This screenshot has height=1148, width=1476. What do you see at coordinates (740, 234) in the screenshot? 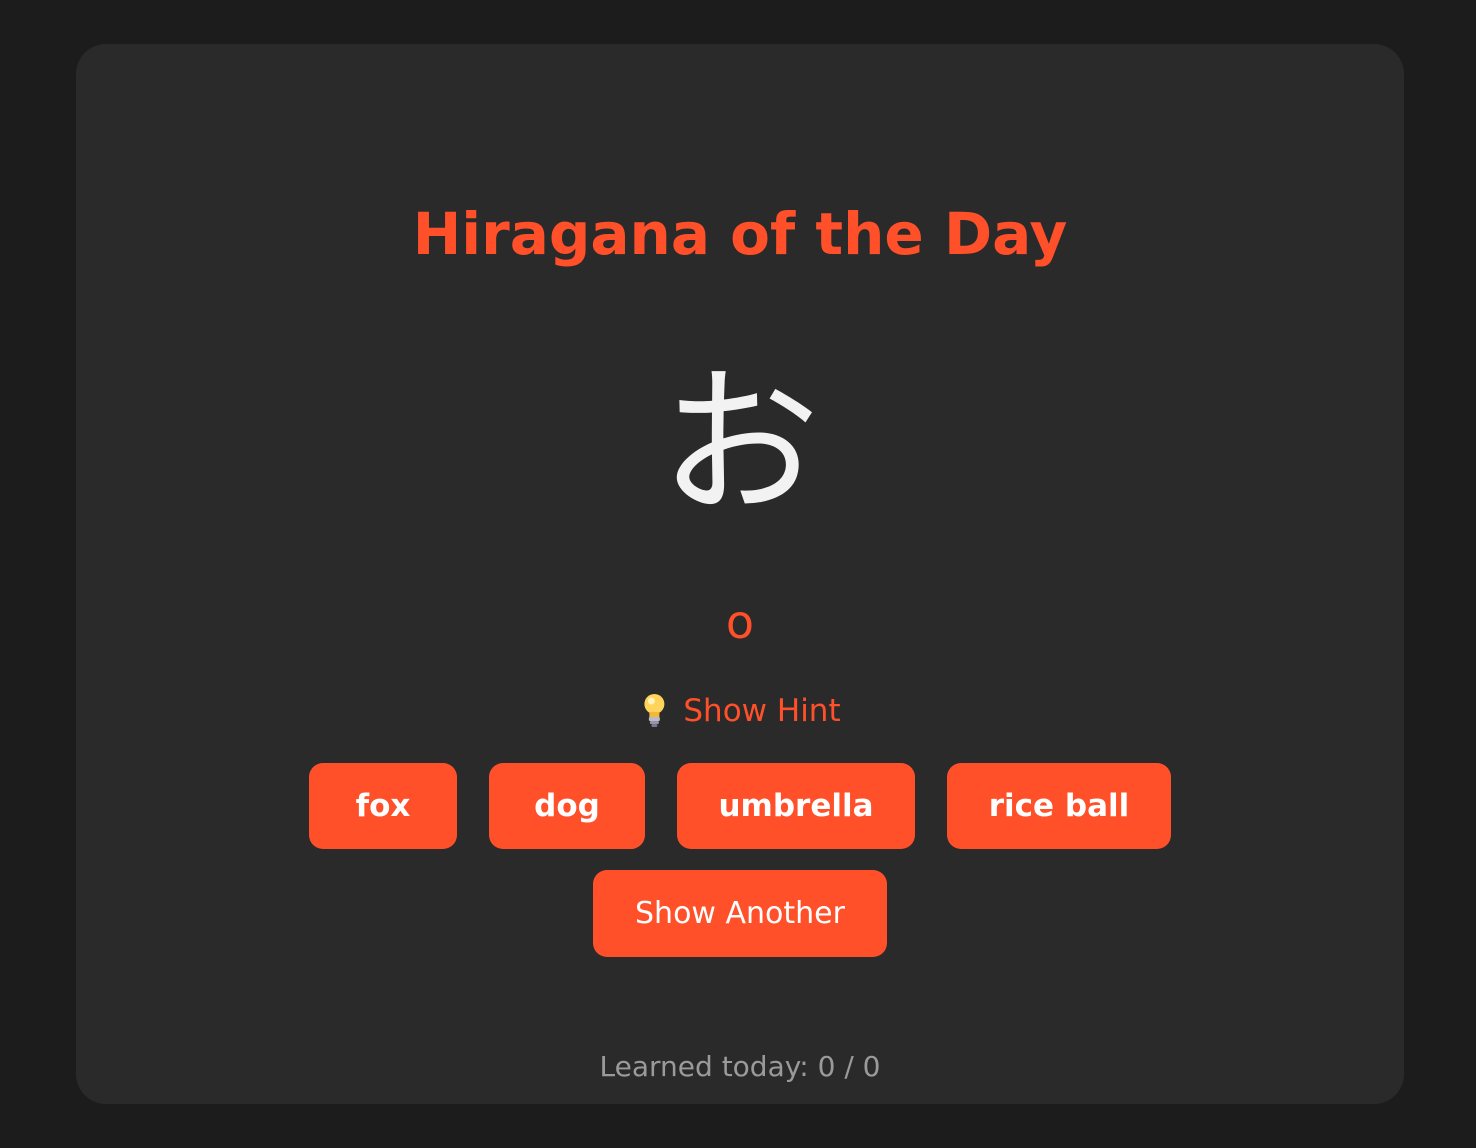
I see `page-title: Hiragana of the Day` at bounding box center [740, 234].